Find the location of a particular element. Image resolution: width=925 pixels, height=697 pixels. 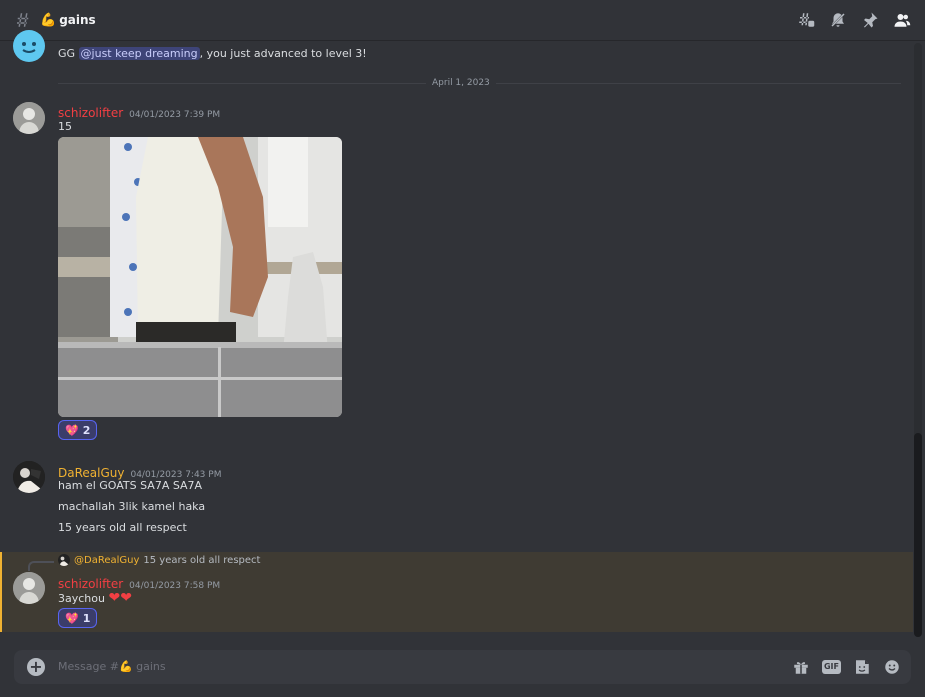

threads-icon is located at coordinates (806, 20).